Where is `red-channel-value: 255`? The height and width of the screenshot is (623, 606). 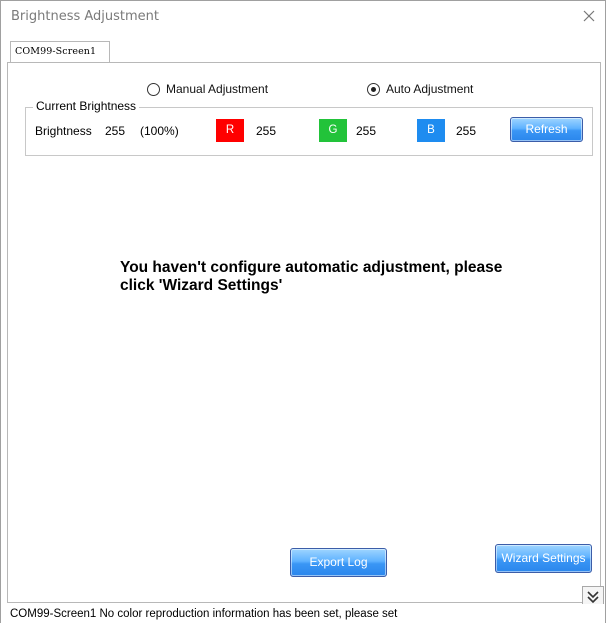
red-channel-value: 255 is located at coordinates (266, 131).